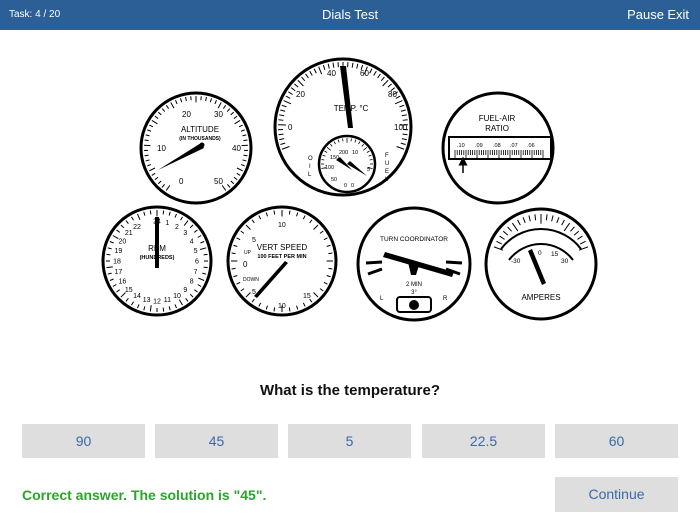 This screenshot has height=525, width=700. I want to click on vs-tick: 5, so click(254, 240).